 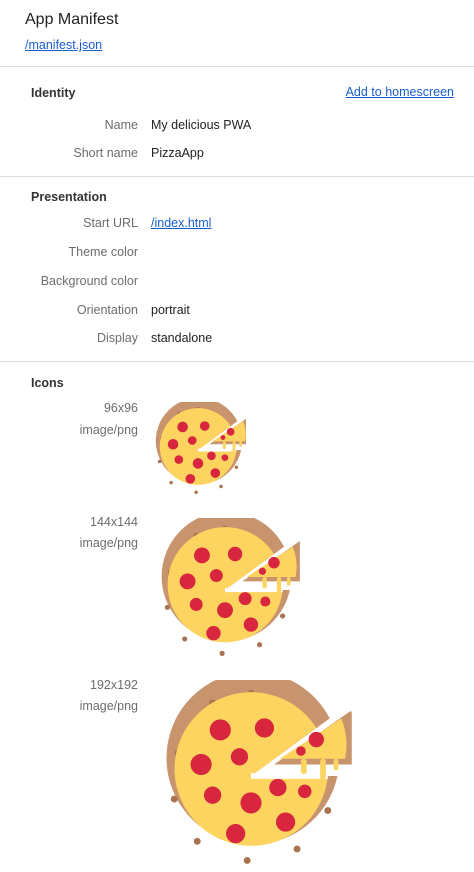 What do you see at coordinates (182, 338) in the screenshot?
I see `display-value: standalone` at bounding box center [182, 338].